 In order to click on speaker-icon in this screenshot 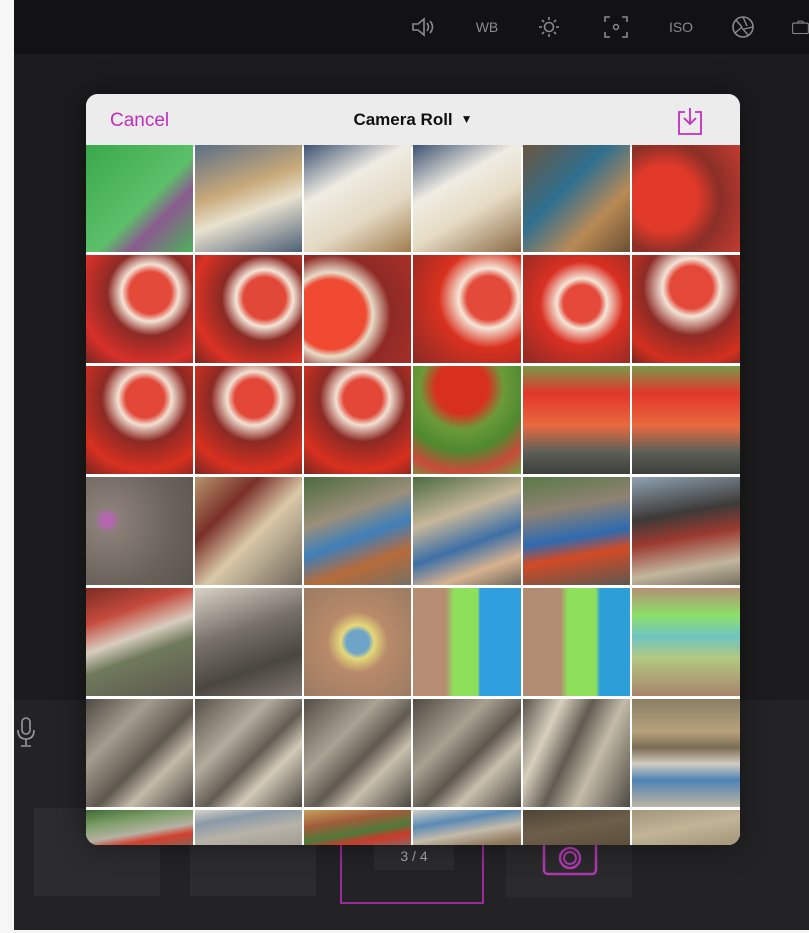, I will do `click(424, 27)`.